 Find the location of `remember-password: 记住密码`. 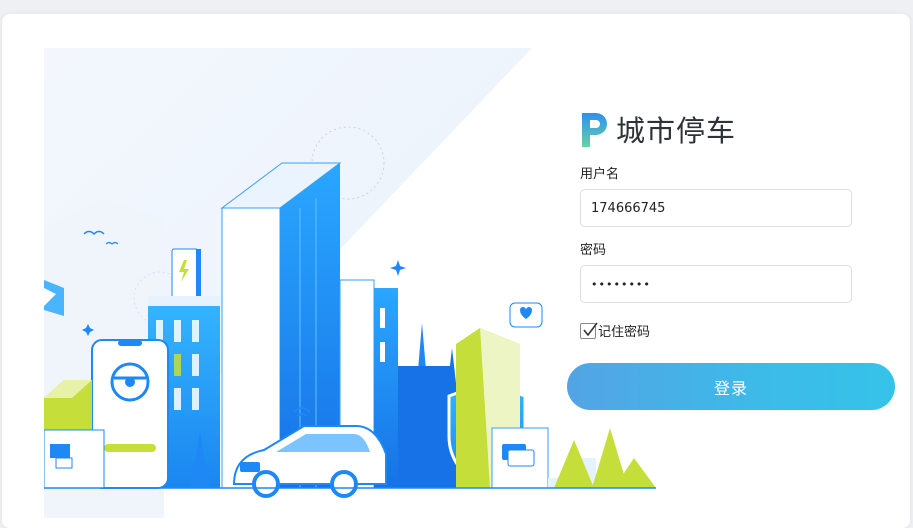

remember-password: 记住密码 is located at coordinates (615, 330).